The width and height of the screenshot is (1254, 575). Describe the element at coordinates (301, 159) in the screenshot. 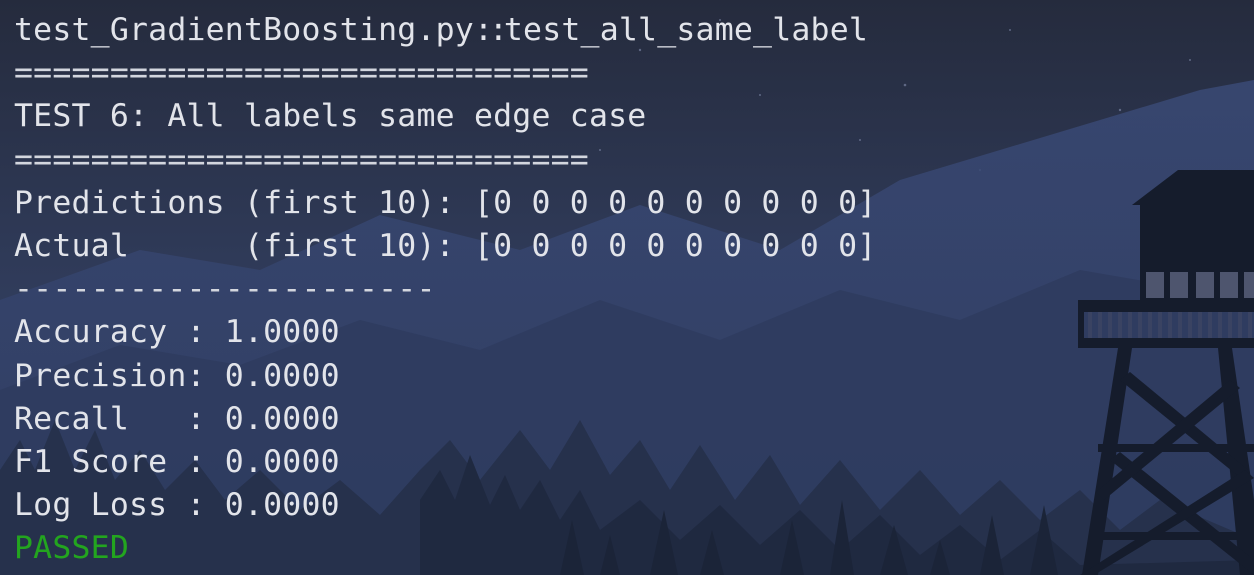

I see `double-rule-bottom: ==============================` at that location.